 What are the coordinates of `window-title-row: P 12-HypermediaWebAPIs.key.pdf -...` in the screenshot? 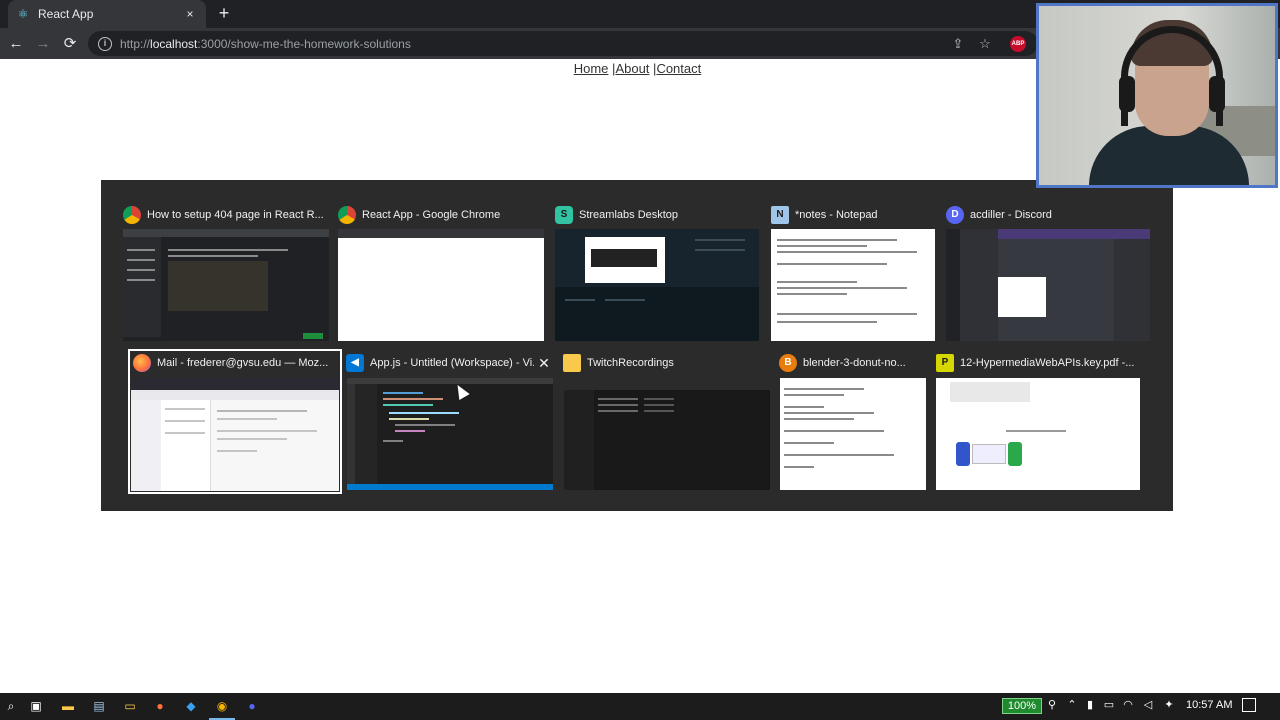 It's located at (1039, 363).